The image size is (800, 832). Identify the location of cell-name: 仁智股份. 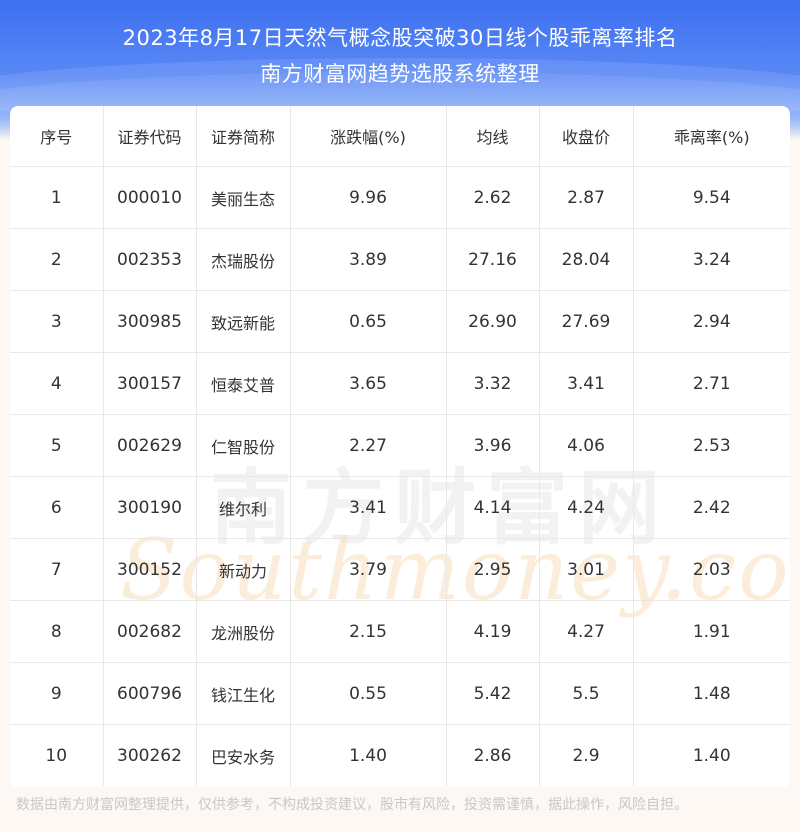
(243, 445).